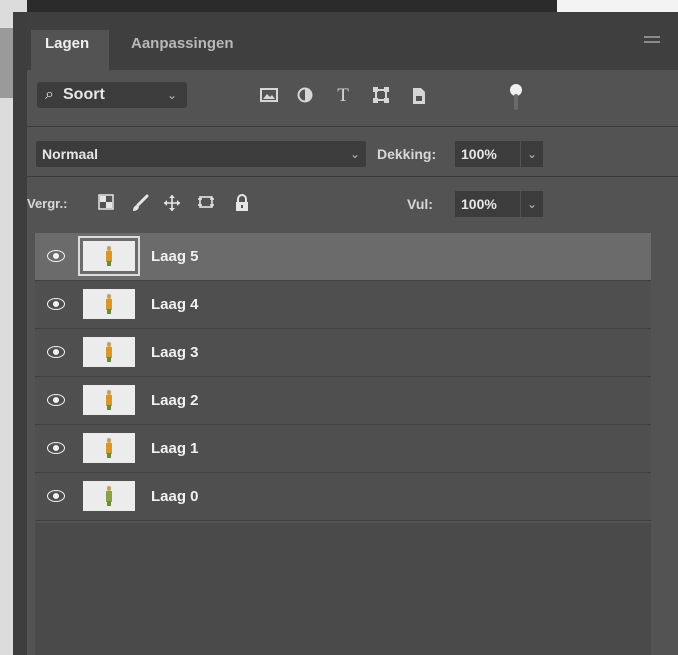 The width and height of the screenshot is (678, 655). I want to click on panel-tab-bar: Lagen Aanpassingen, so click(352, 41).